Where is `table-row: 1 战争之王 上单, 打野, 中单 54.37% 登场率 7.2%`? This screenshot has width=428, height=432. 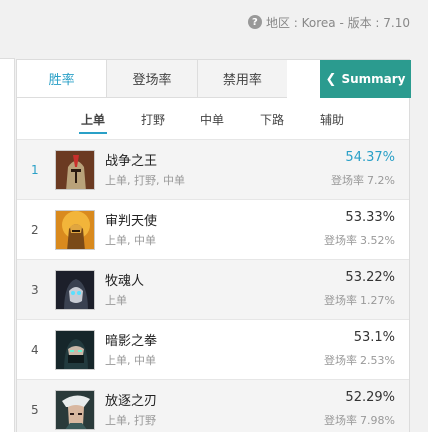
table-row: 1 战争之王 上单, 打野, 中单 54.37% 登场率 7.2% is located at coordinates (213, 170).